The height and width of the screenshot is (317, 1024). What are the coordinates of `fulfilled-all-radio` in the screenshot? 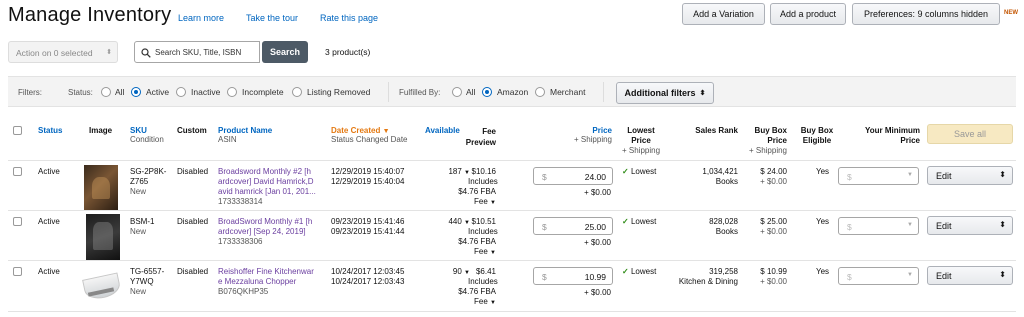 It's located at (457, 92).